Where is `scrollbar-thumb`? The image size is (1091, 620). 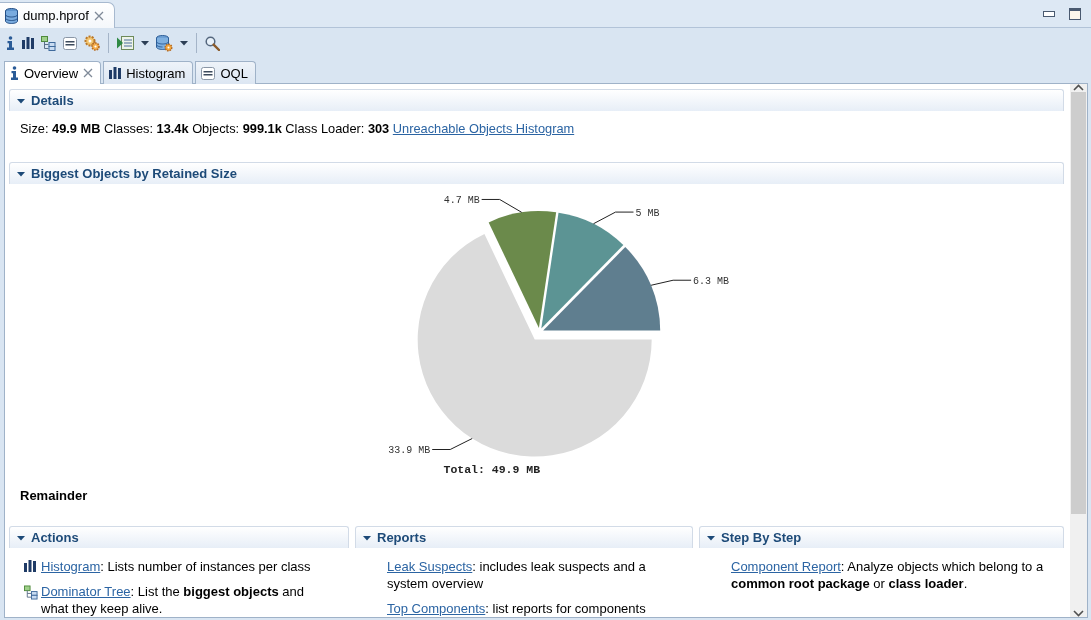 scrollbar-thumb is located at coordinates (1078, 303).